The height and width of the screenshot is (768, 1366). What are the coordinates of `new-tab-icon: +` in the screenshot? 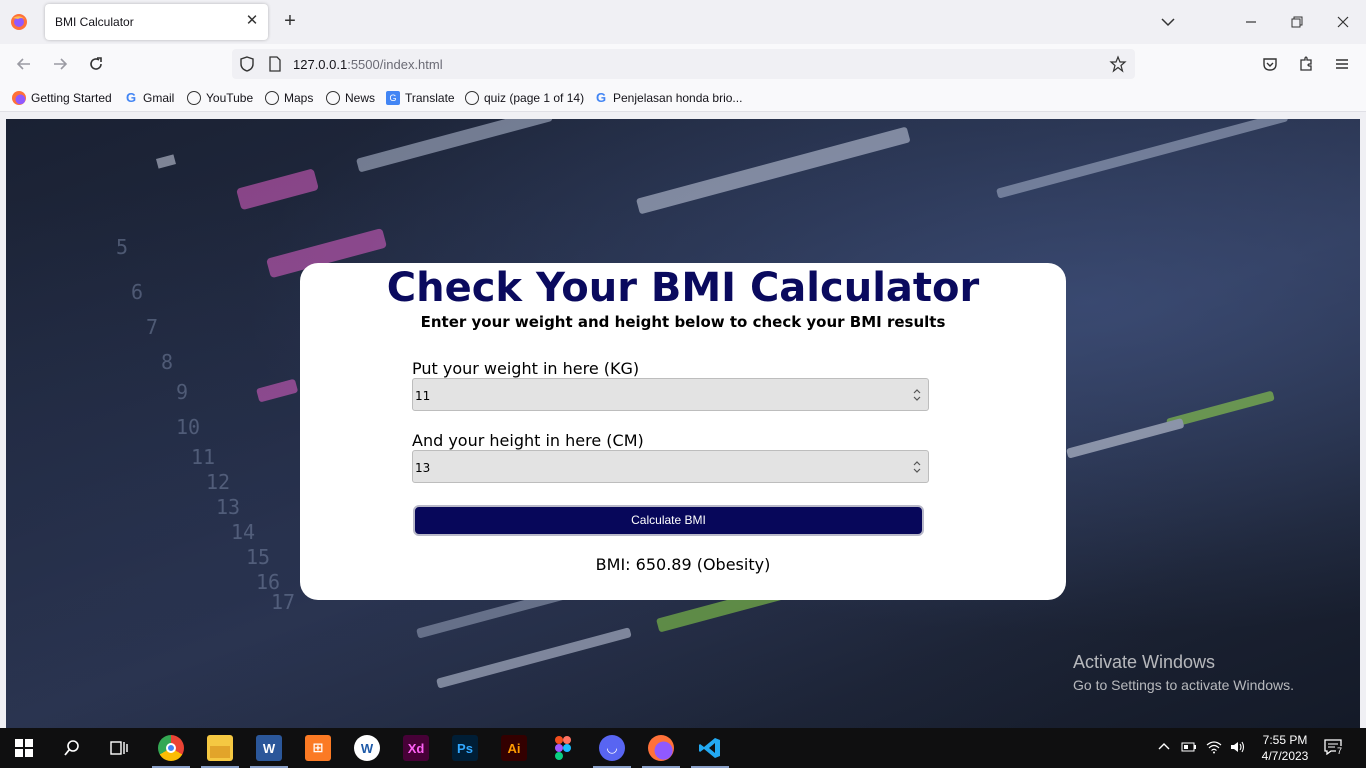 It's located at (290, 21).